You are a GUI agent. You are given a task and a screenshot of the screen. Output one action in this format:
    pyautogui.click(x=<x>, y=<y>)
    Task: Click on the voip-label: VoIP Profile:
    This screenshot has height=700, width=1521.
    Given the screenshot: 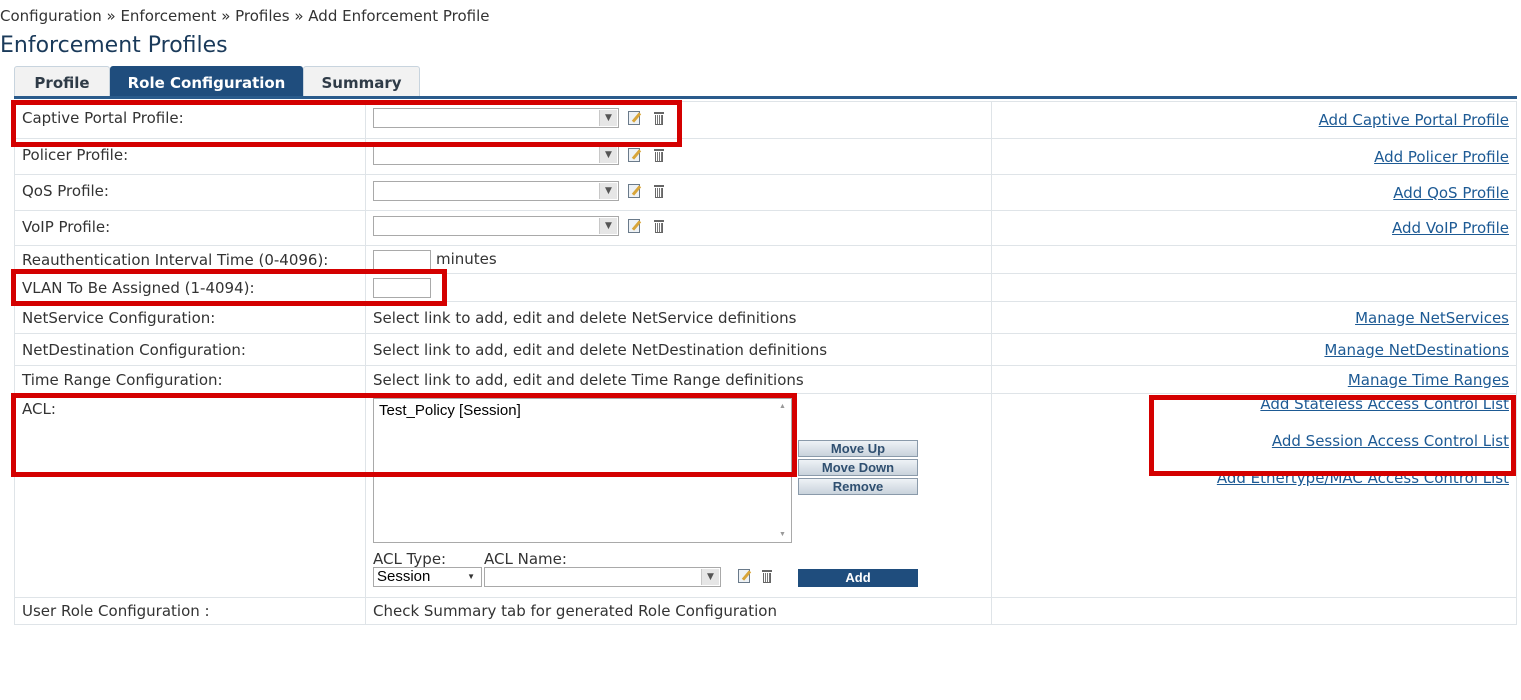 What is the action you would take?
    pyautogui.click(x=190, y=228)
    